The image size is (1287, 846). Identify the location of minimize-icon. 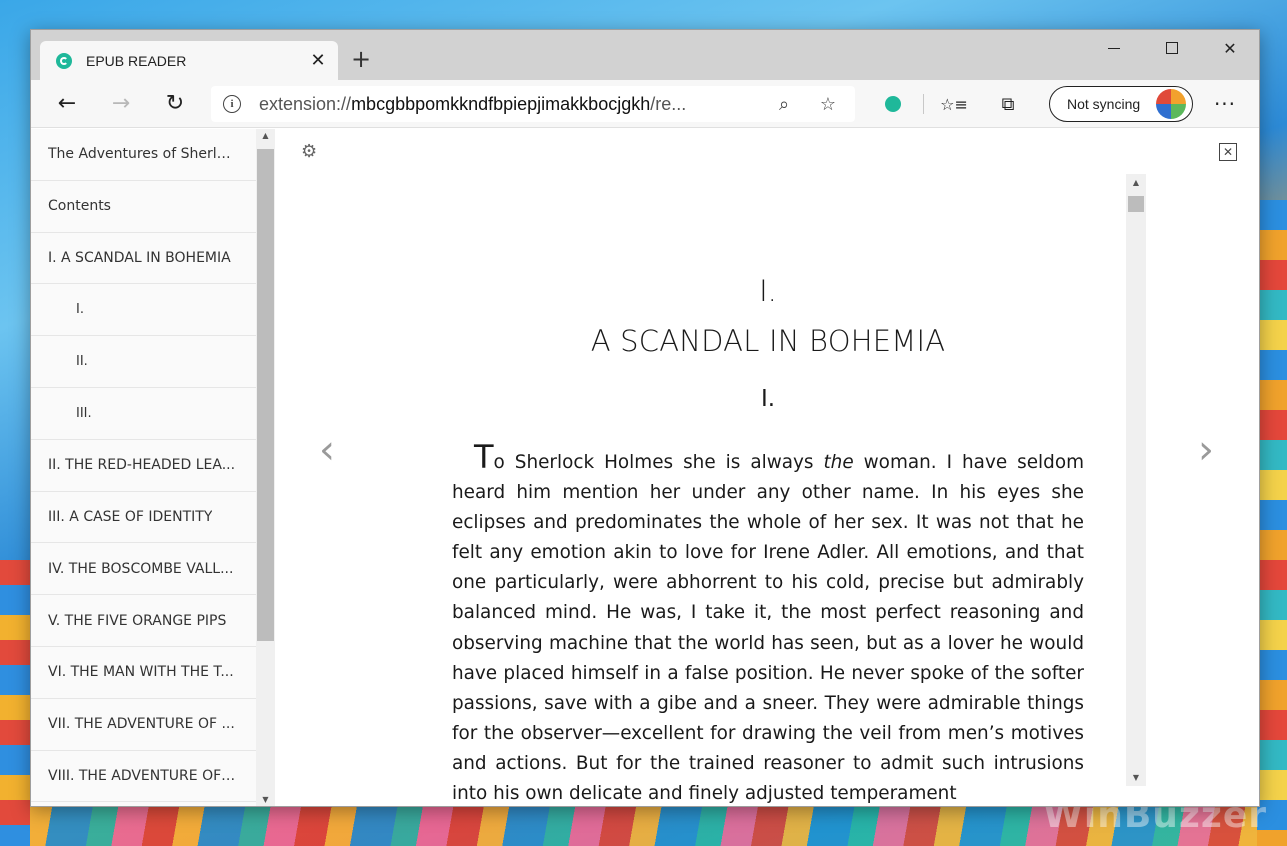
(1114, 48).